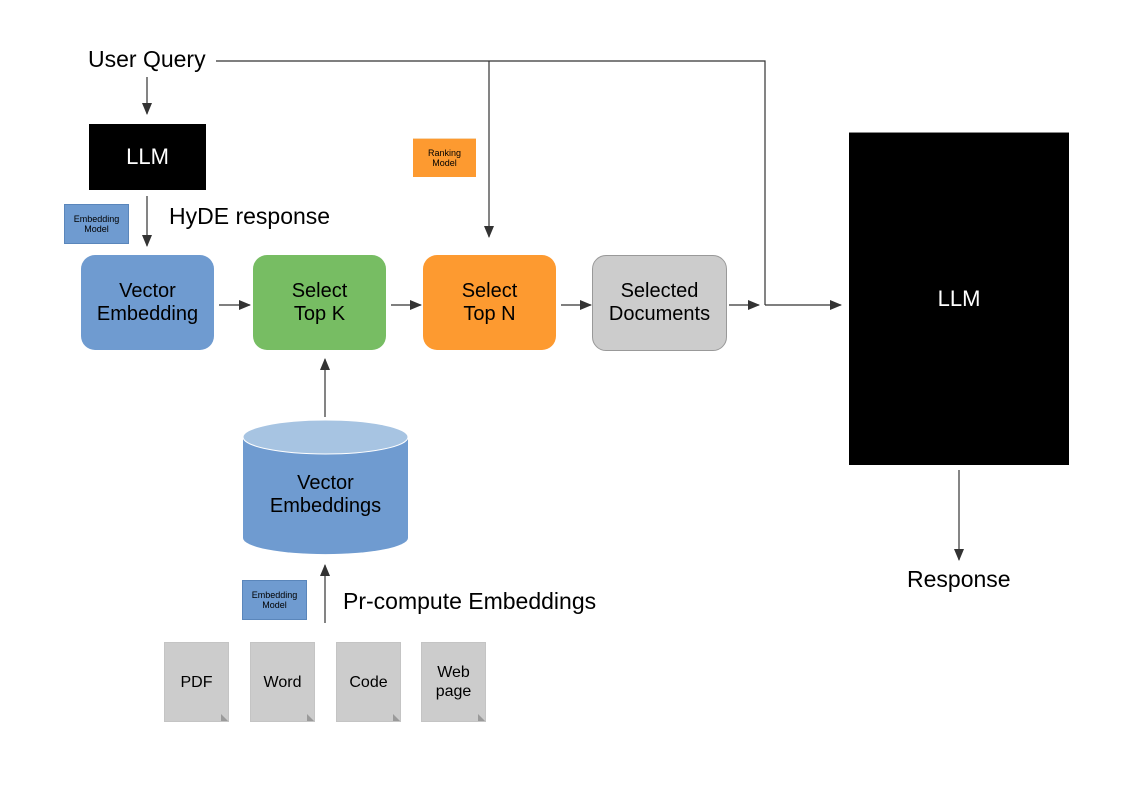 The image size is (1123, 794). Describe the element at coordinates (147, 59) in the screenshot. I see `user-query-label: User Query` at that location.